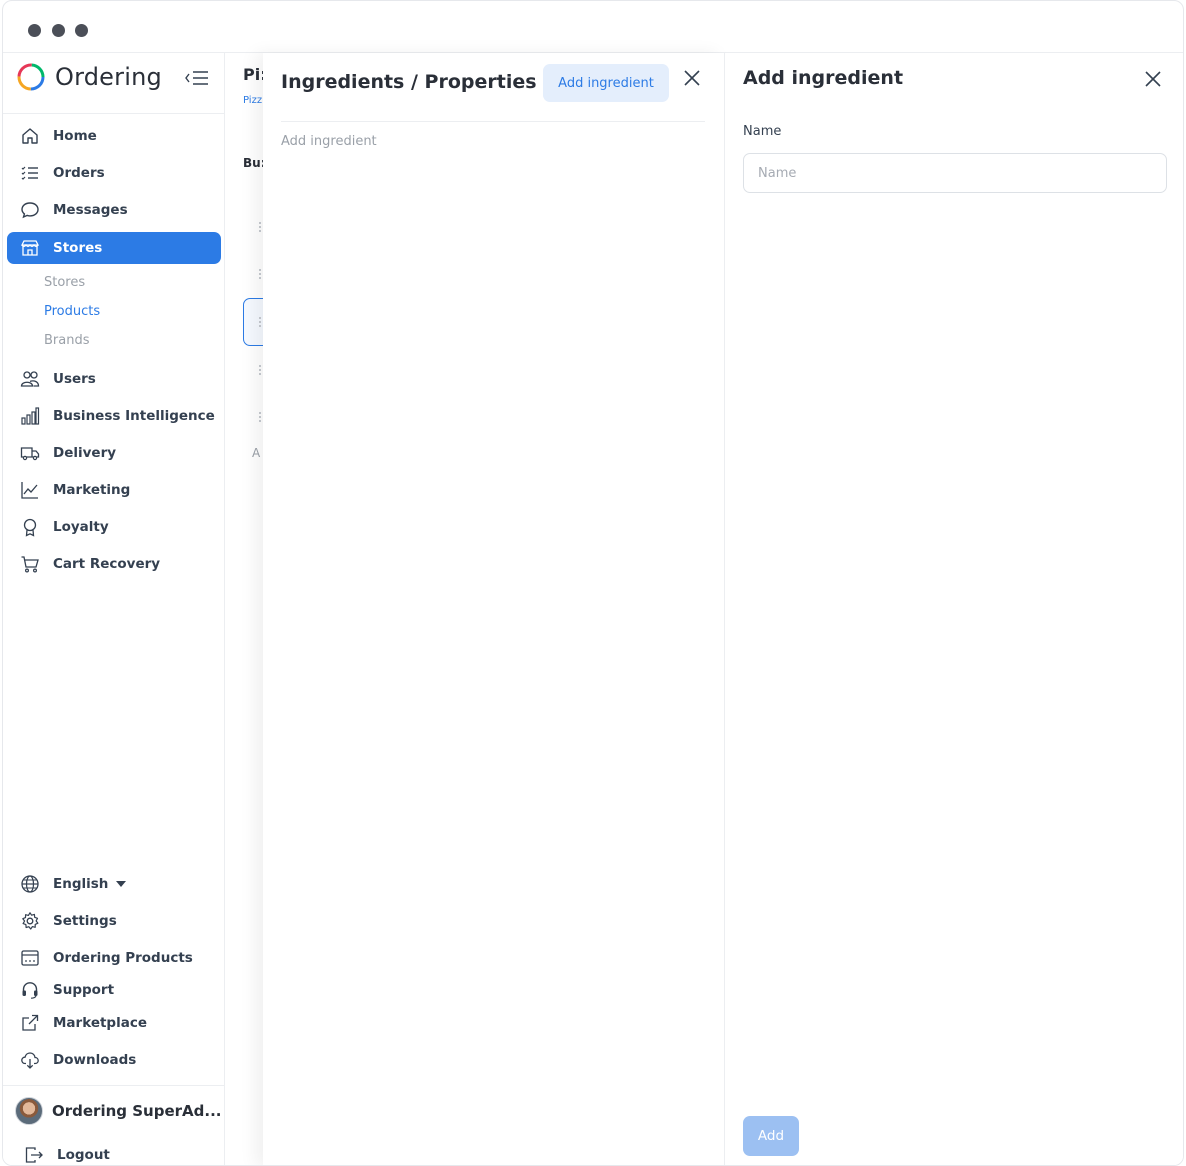  What do you see at coordinates (30, 210) in the screenshot?
I see `chat-bubble-icon` at bounding box center [30, 210].